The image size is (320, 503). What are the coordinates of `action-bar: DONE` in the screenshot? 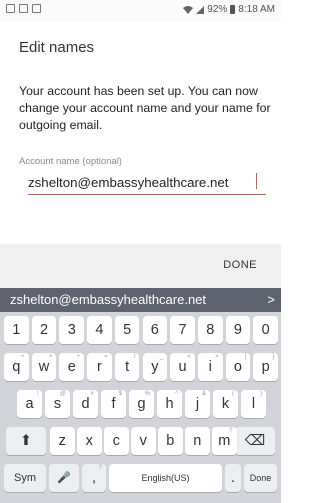 It's located at (140, 266).